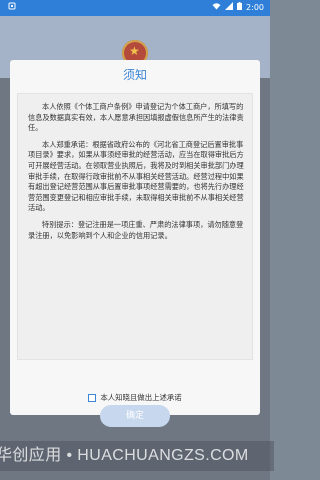  Describe the element at coordinates (141, 397) in the screenshot. I see `agree-label: 本人知晓且做出上述承诺` at that location.